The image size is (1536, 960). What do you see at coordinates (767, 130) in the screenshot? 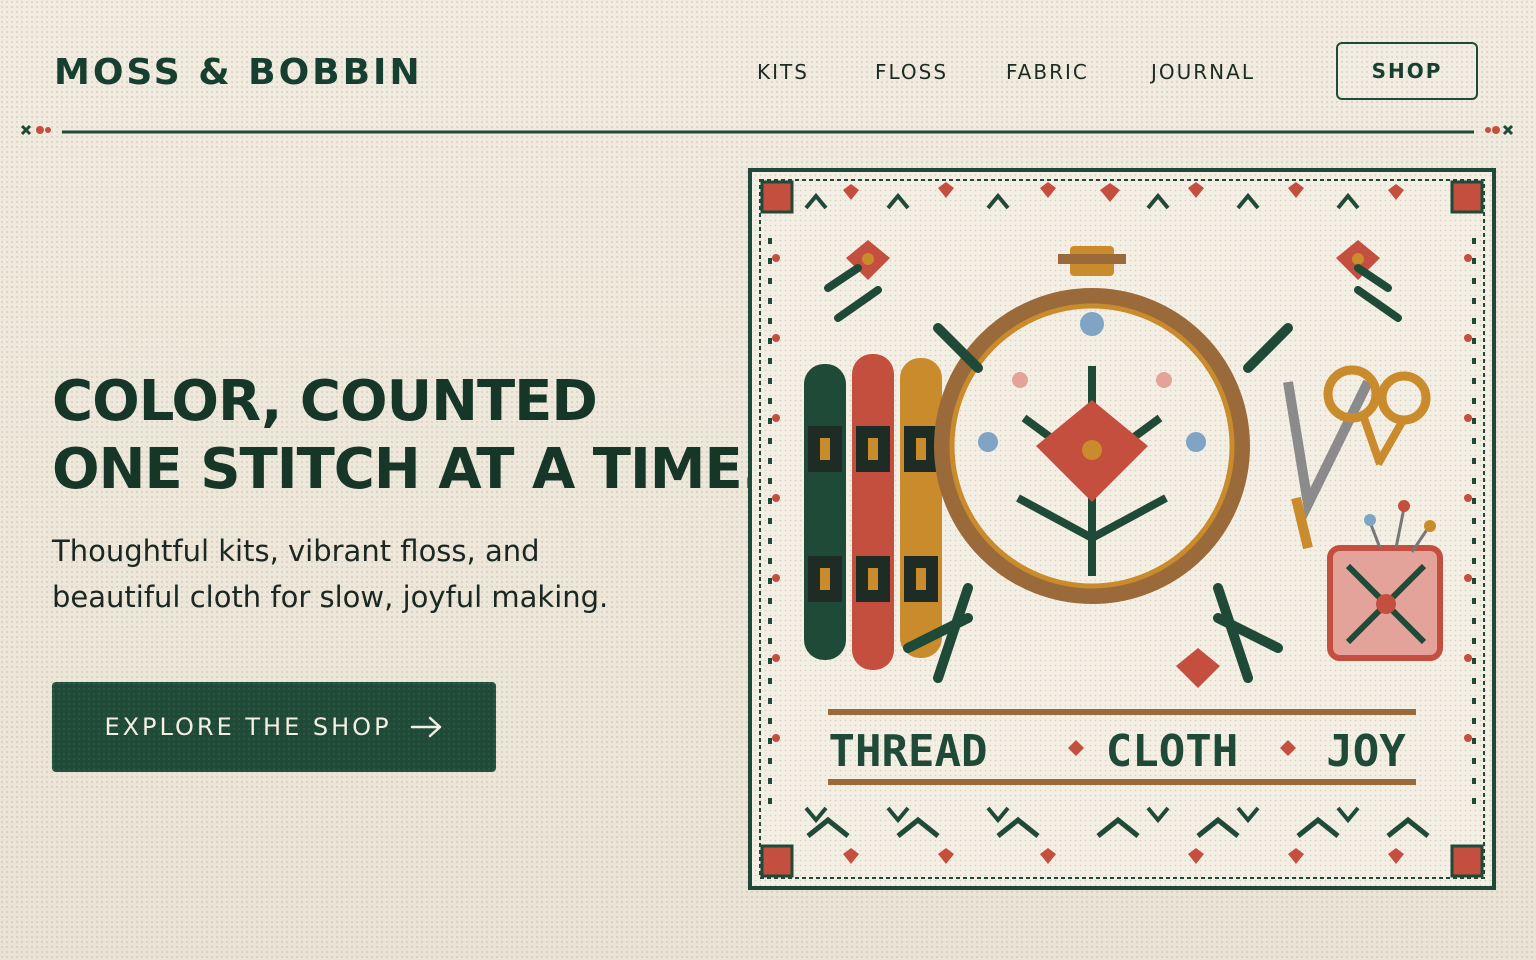
I see `stitched-divider` at bounding box center [767, 130].